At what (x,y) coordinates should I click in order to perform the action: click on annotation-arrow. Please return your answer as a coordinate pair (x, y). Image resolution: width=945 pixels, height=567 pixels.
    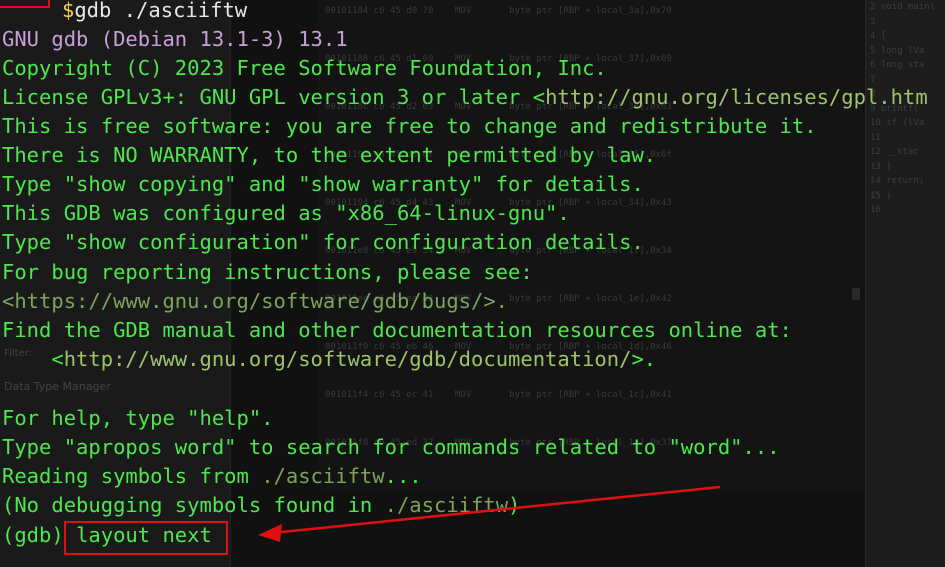
    Looking at the image, I should click on (489, 513).